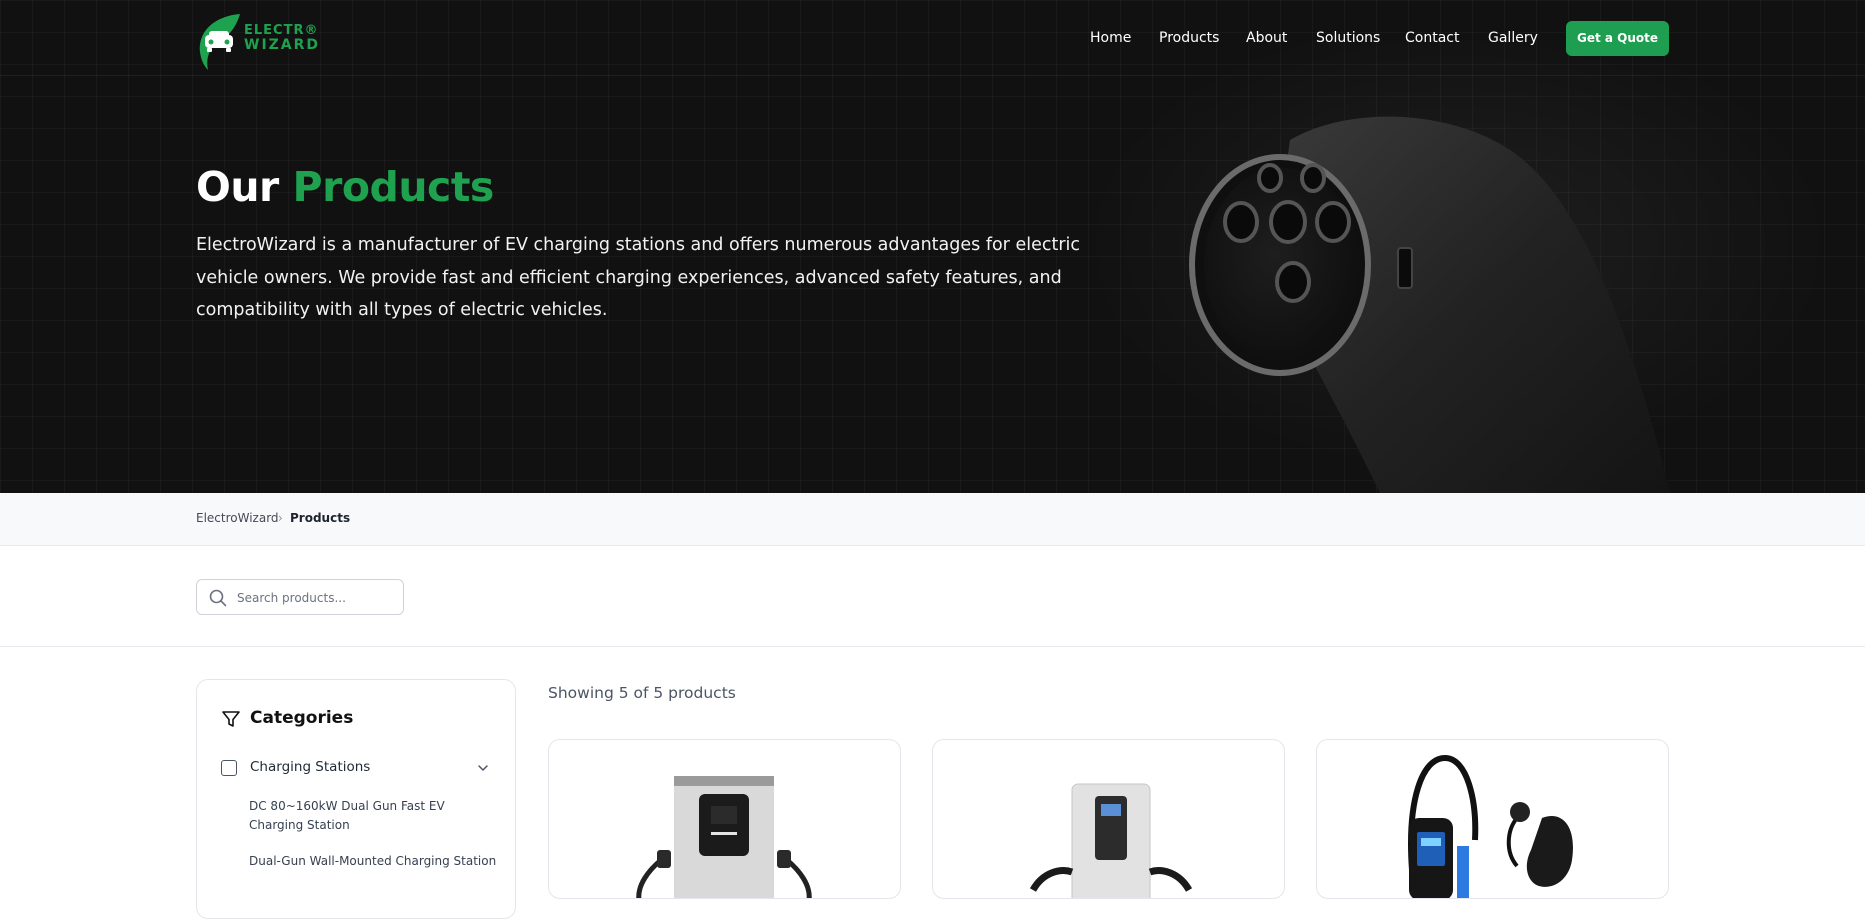 This screenshot has width=1865, height=919. Describe the element at coordinates (1348, 38) in the screenshot. I see `nav-link-solutions: Solutions` at that location.